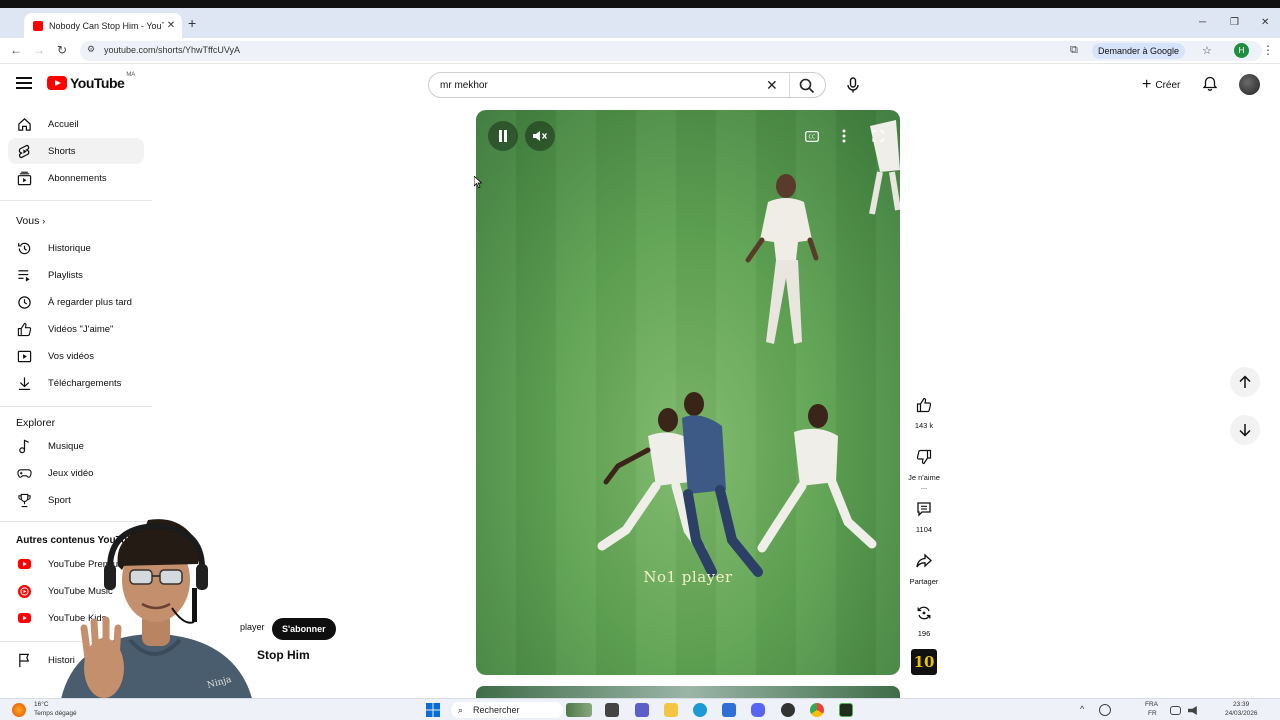 The width and height of the screenshot is (1280, 720). Describe the element at coordinates (1265, 22) in the screenshot. I see `window-close-icon: ✕` at that location.